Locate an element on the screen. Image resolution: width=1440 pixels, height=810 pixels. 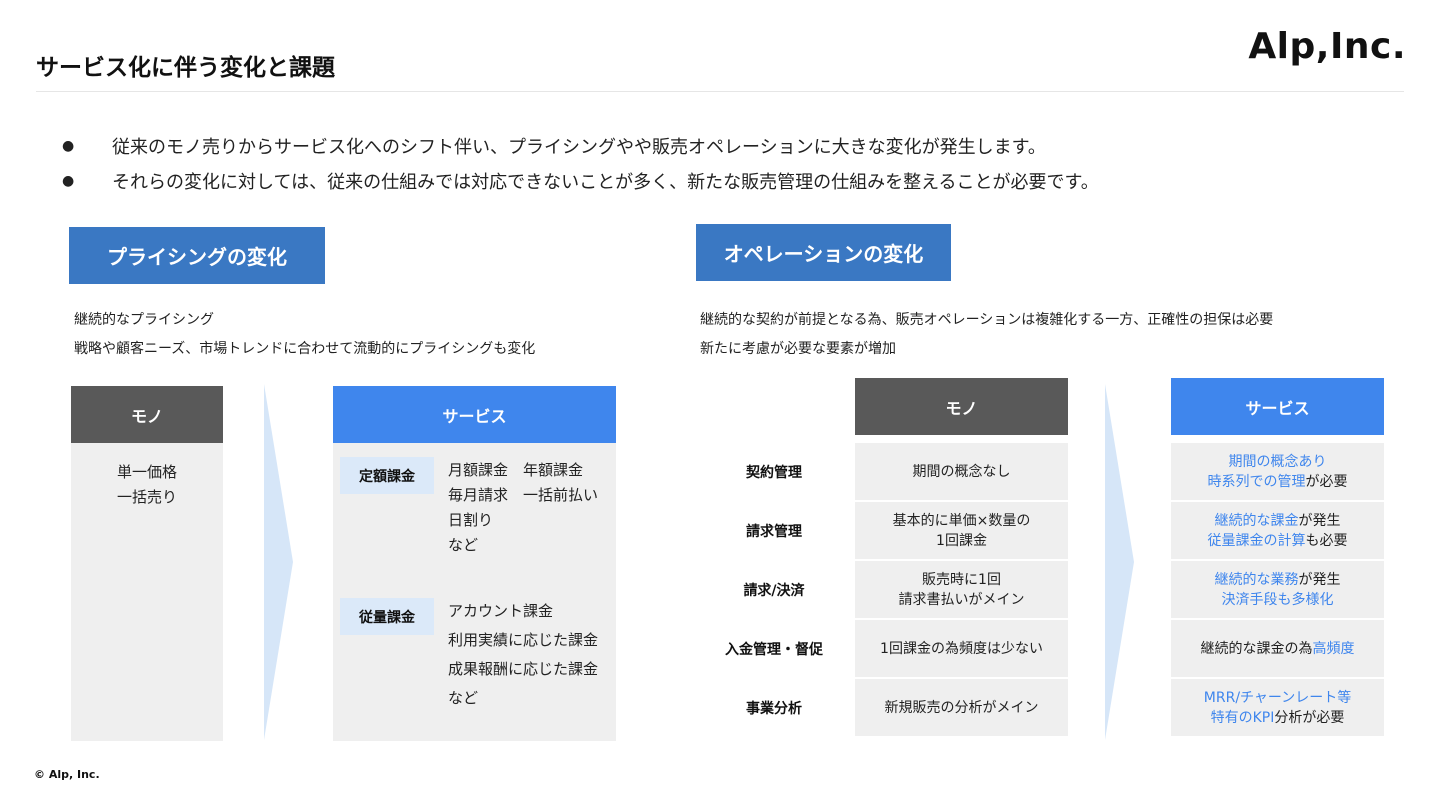
footer-copyright: © Alp, Inc. is located at coordinates (67, 774).